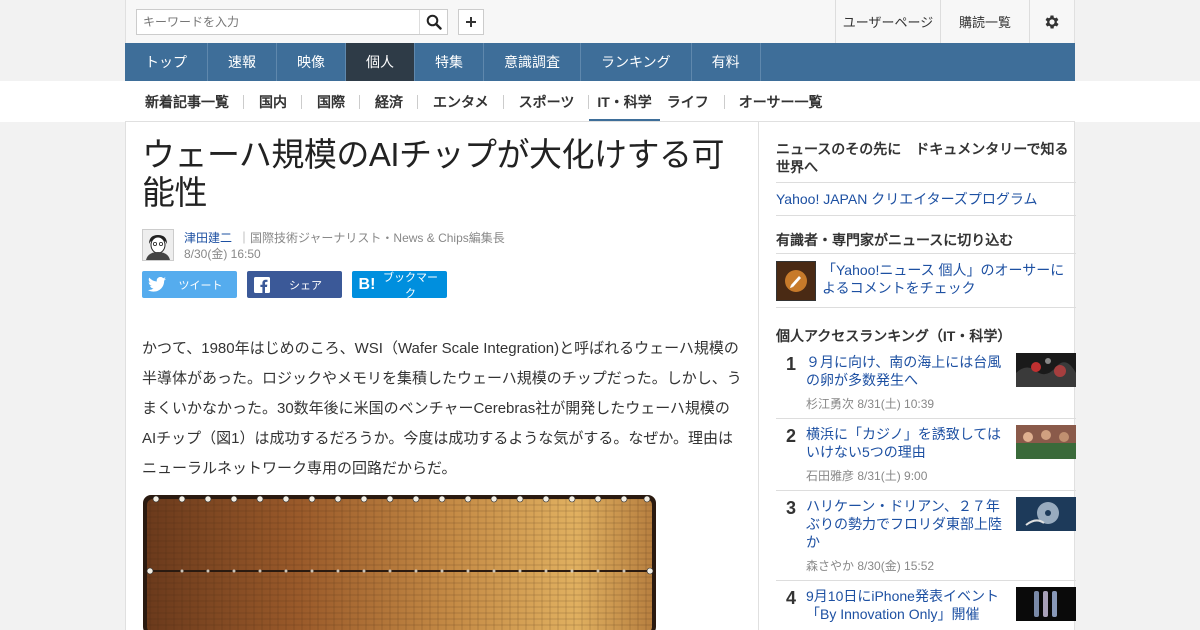  I want to click on article-title: ウェーハ規模のAIチップが大化けする可能性, so click(433, 173).